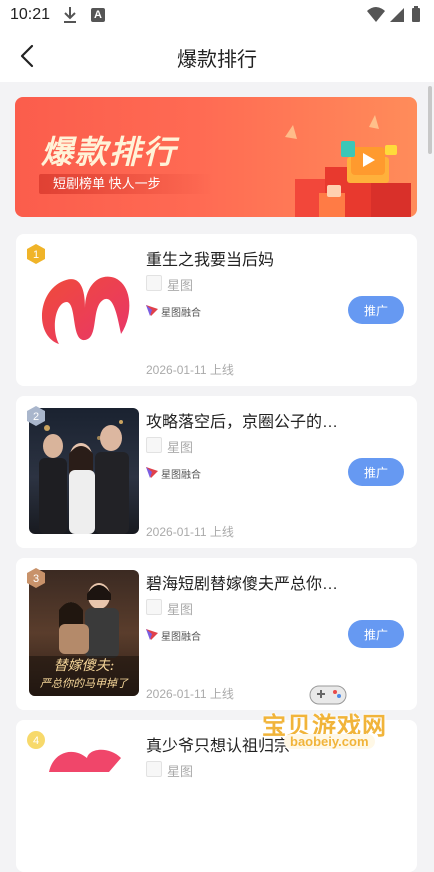 This screenshot has width=434, height=872. I want to click on rank-1-badge-icon: 1, so click(36, 254).